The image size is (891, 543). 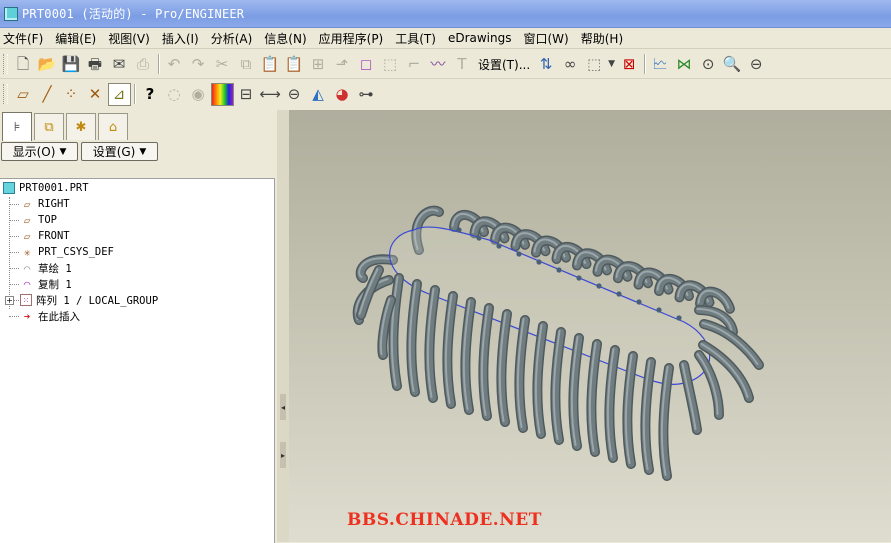 What do you see at coordinates (318, 64) in the screenshot?
I see `regenerate-icon: ⊞` at bounding box center [318, 64].